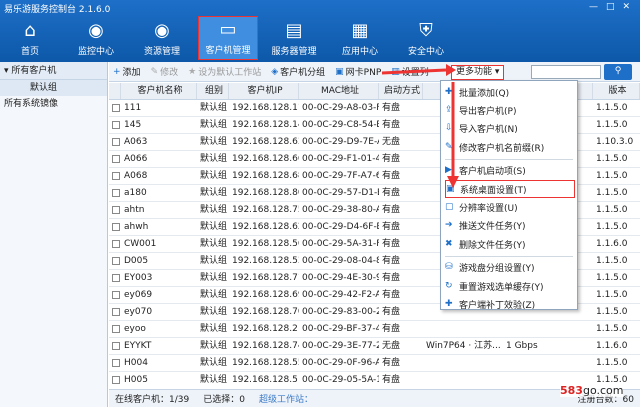  What do you see at coordinates (159, 91) in the screenshot?
I see `column-header: 客户机名称` at bounding box center [159, 91].